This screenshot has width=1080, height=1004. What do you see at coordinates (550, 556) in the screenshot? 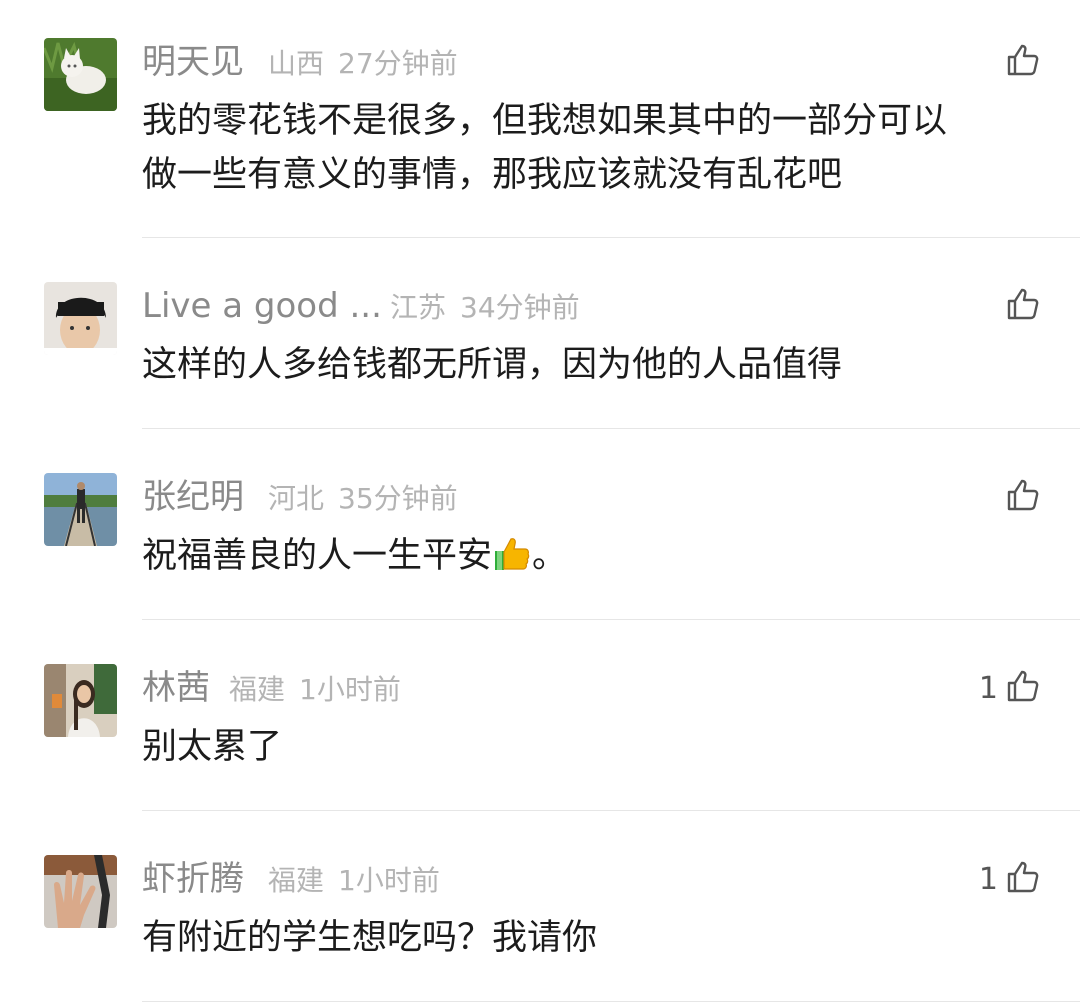
I see `comment-text-line: 。` at bounding box center [550, 556].